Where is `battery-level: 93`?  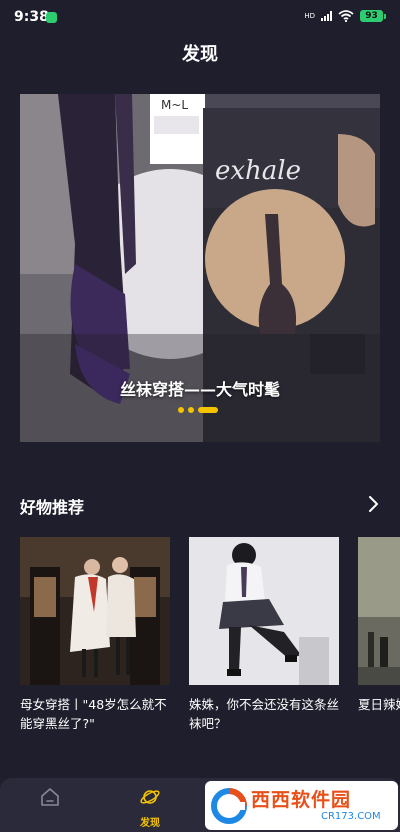
battery-level: 93 is located at coordinates (371, 16).